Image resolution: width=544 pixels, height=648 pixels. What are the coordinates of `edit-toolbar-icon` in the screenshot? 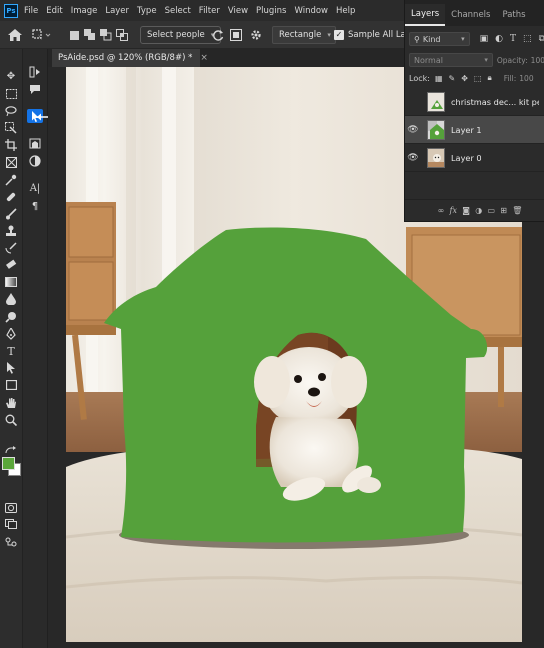 It's located at (11, 542).